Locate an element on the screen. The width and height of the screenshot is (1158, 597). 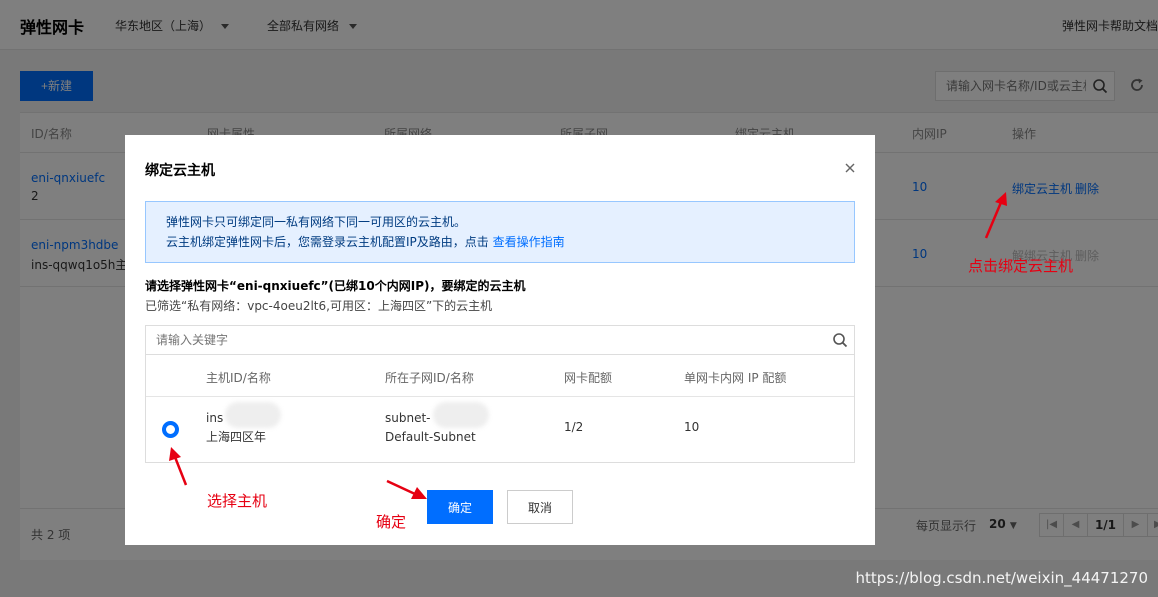
host-id: ins is located at coordinates (215, 418).